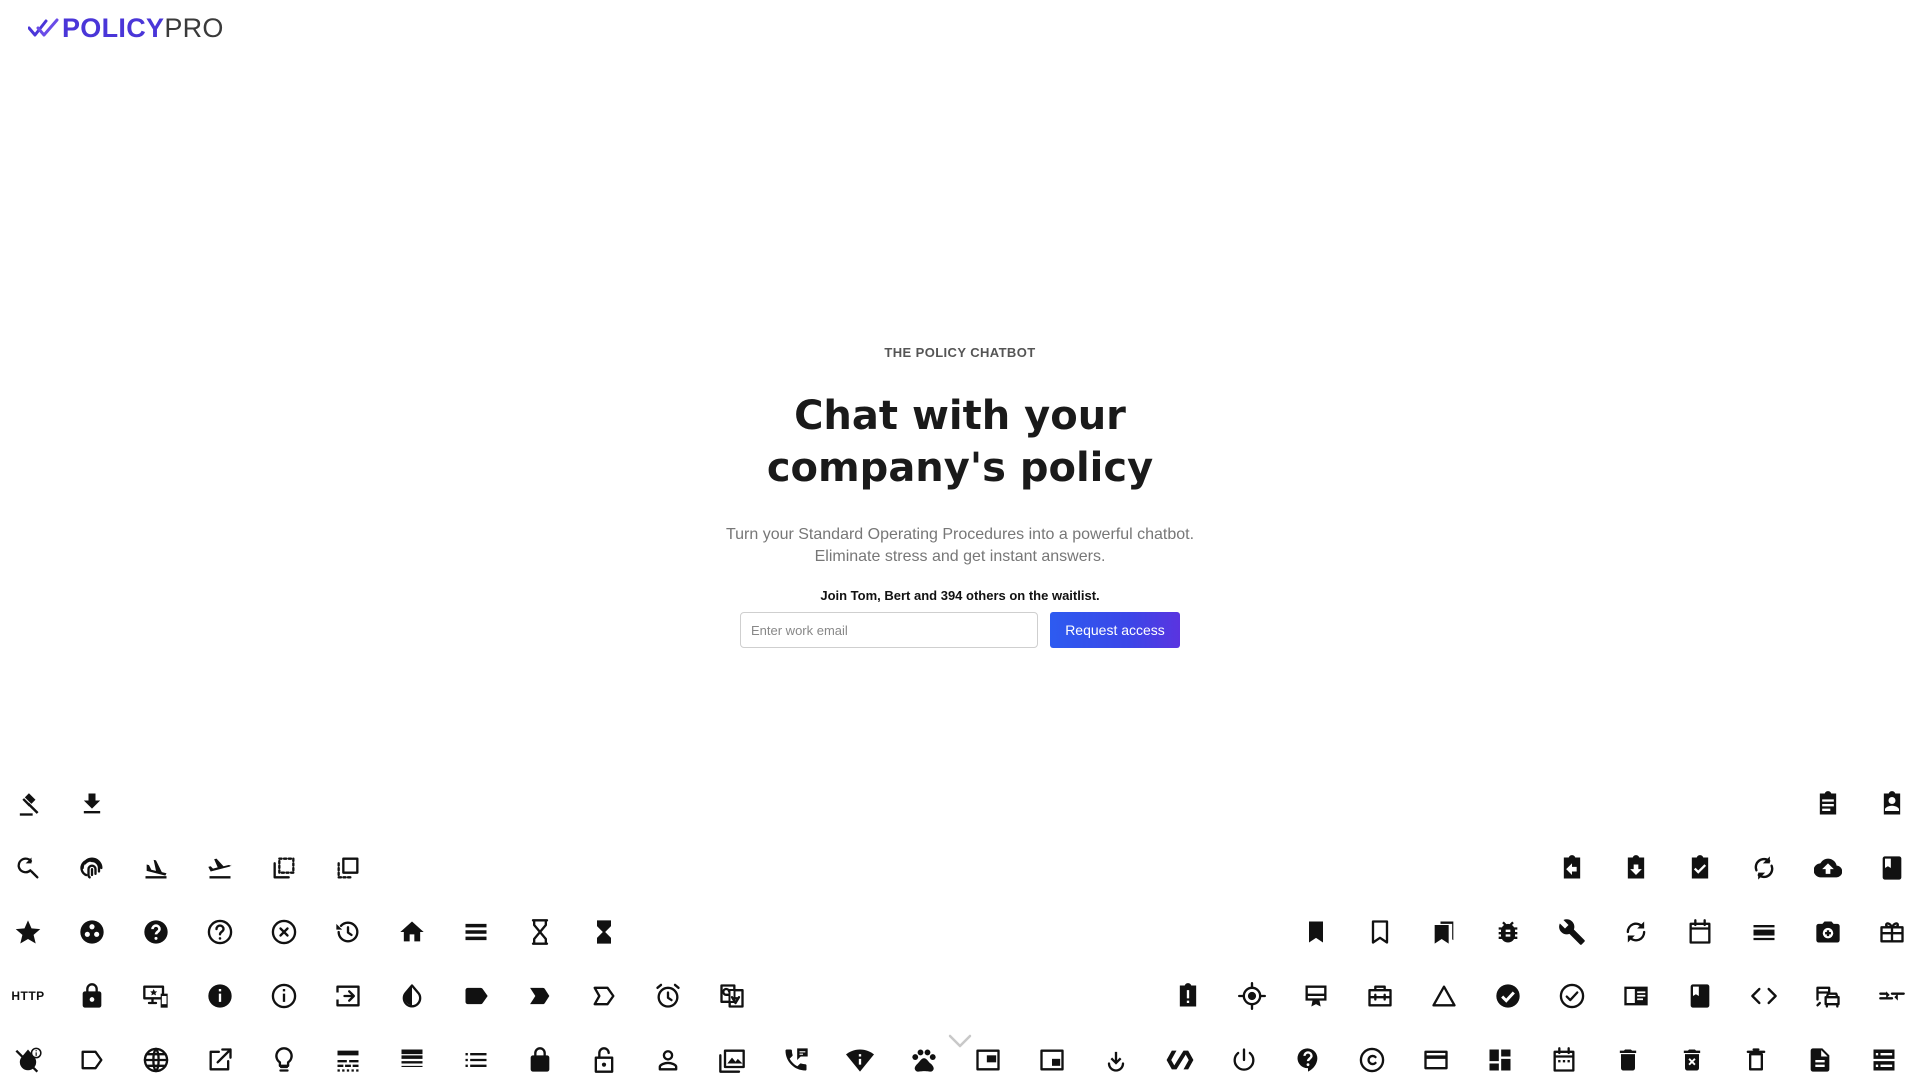  I want to click on https-icon, so click(92, 996).